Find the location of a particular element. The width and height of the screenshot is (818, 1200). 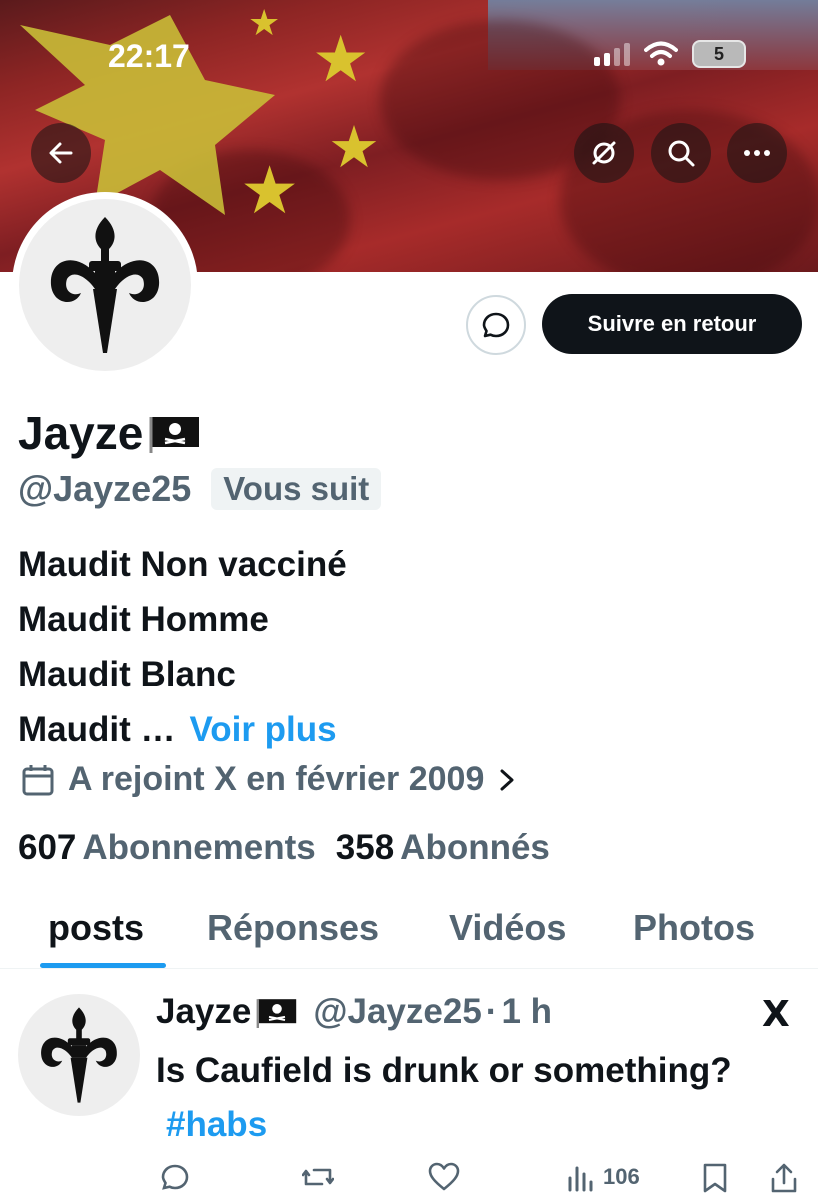

profile-avatar is located at coordinates (105, 285).